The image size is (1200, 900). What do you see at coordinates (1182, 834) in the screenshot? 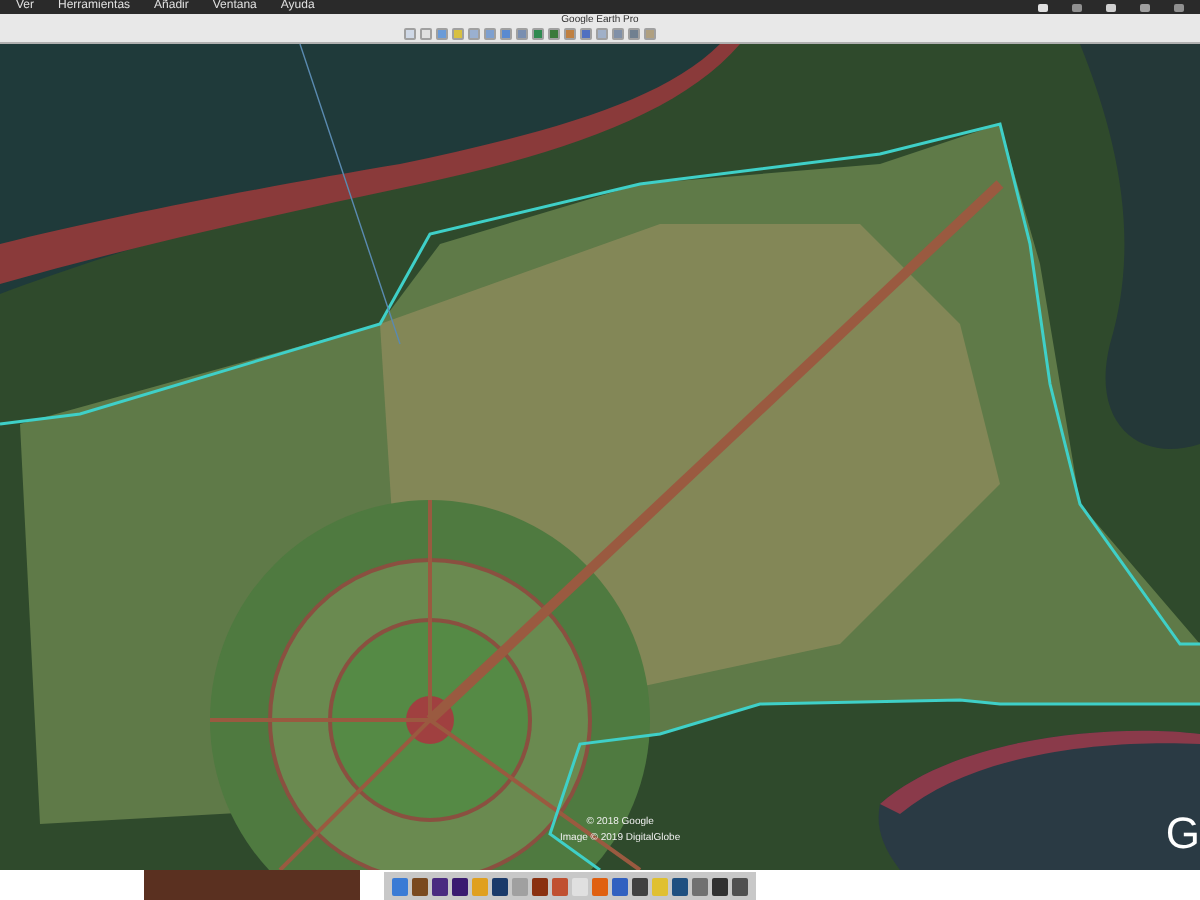
I see `logo-letter: G` at bounding box center [1182, 834].